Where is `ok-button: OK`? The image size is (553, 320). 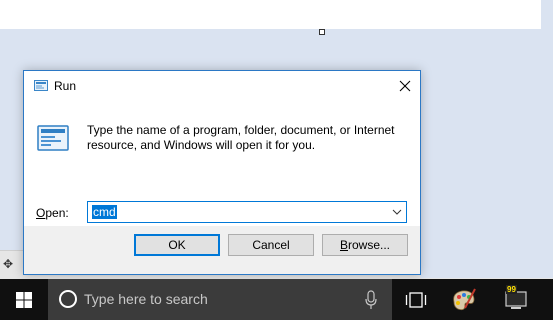
ok-button: OK is located at coordinates (177, 245).